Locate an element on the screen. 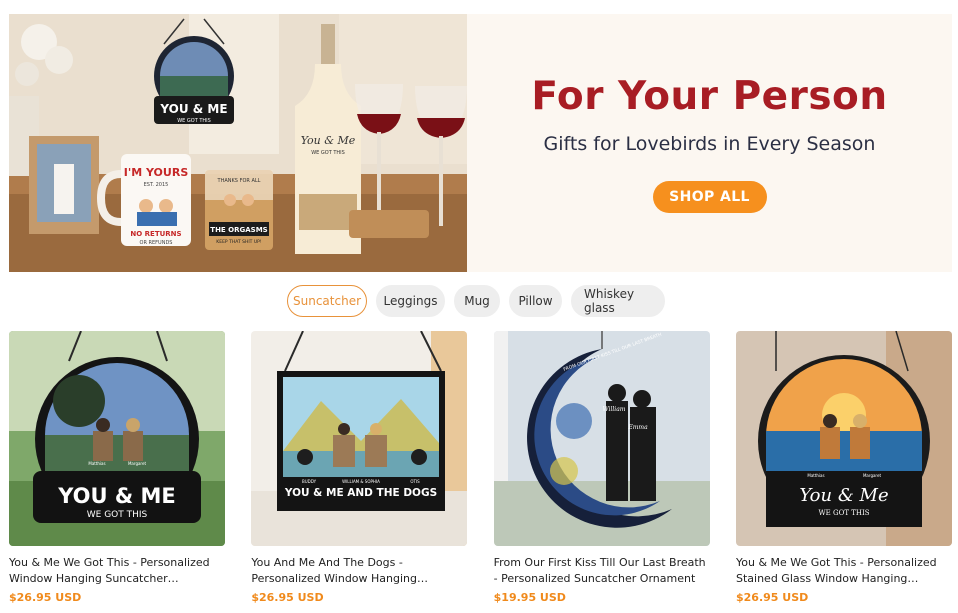 The width and height of the screenshot is (958, 613). product-price: $19.95 USD is located at coordinates (529, 597).